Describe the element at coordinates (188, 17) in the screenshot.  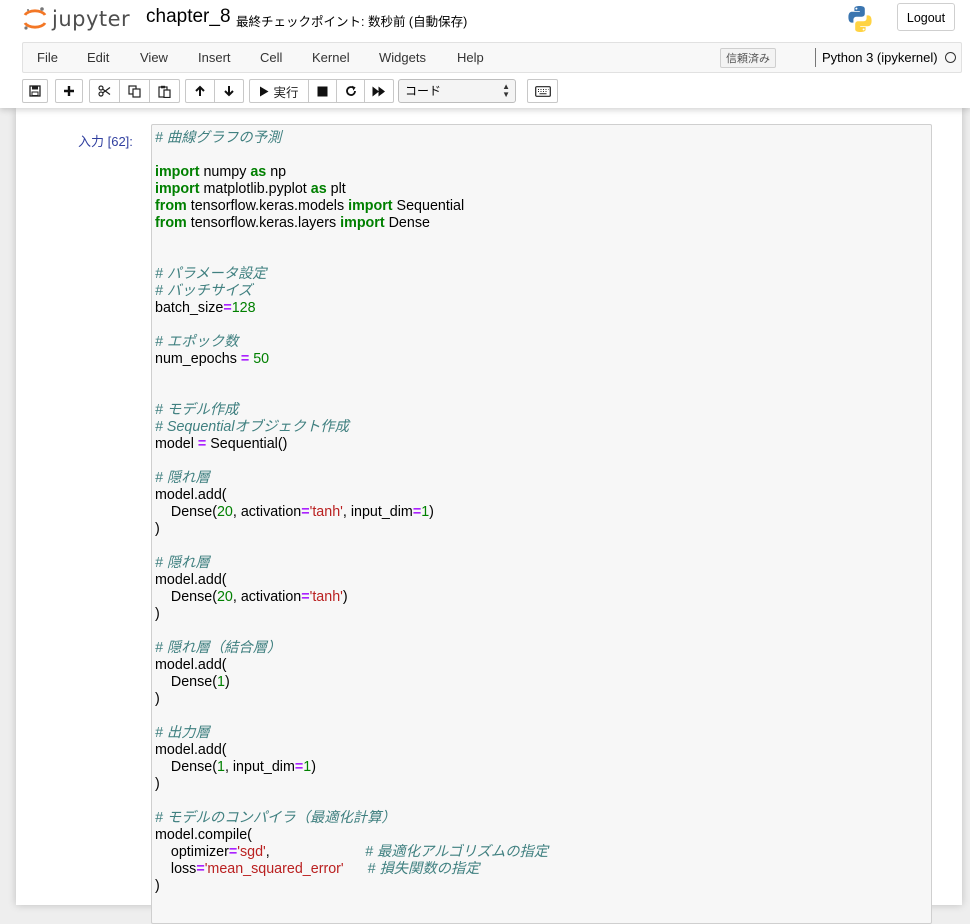
I see `notebook-title: chapter_8` at that location.